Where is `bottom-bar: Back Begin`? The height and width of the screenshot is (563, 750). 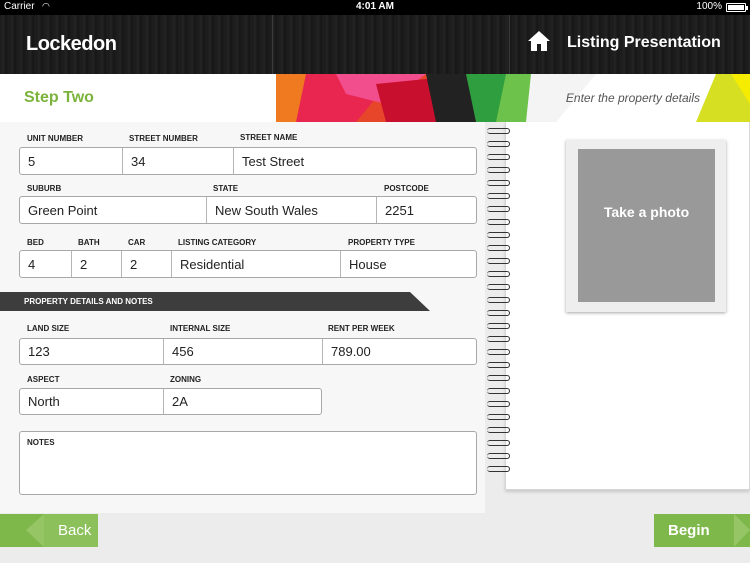
bottom-bar: Back Begin is located at coordinates (375, 538).